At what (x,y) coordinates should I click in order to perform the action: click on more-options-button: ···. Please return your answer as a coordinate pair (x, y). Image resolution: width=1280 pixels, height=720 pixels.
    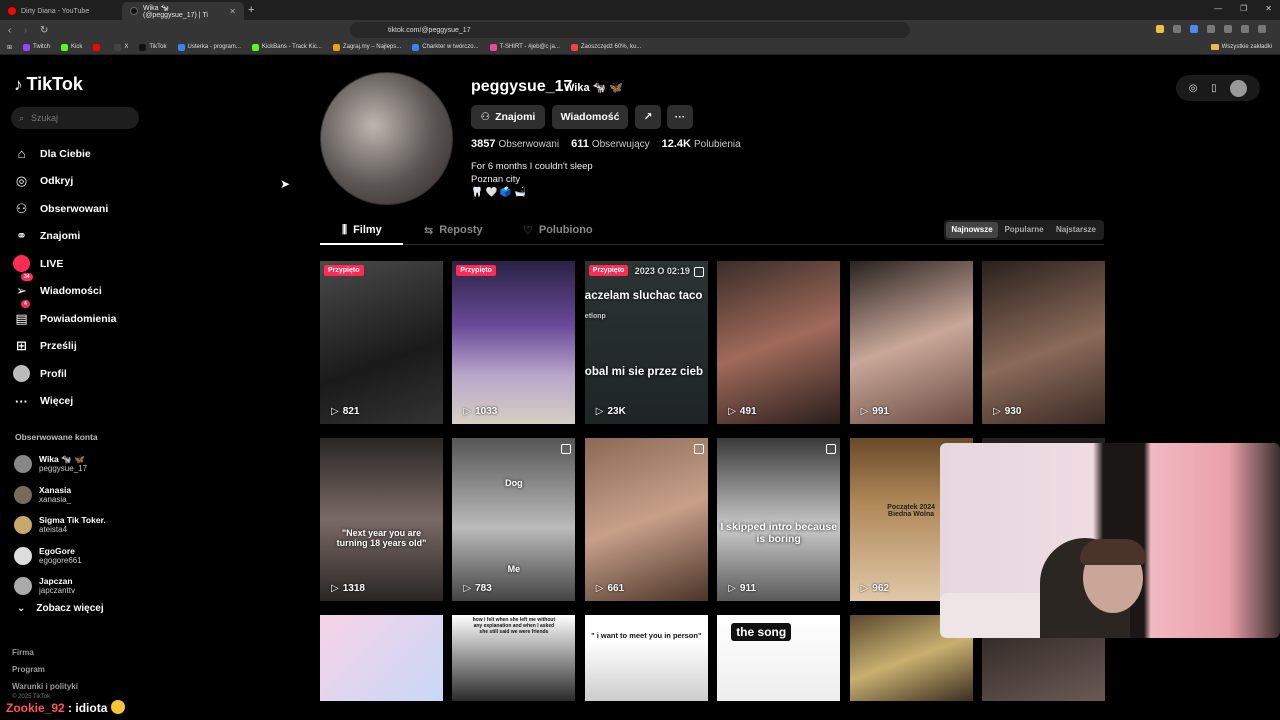
    Looking at the image, I should click on (680, 117).